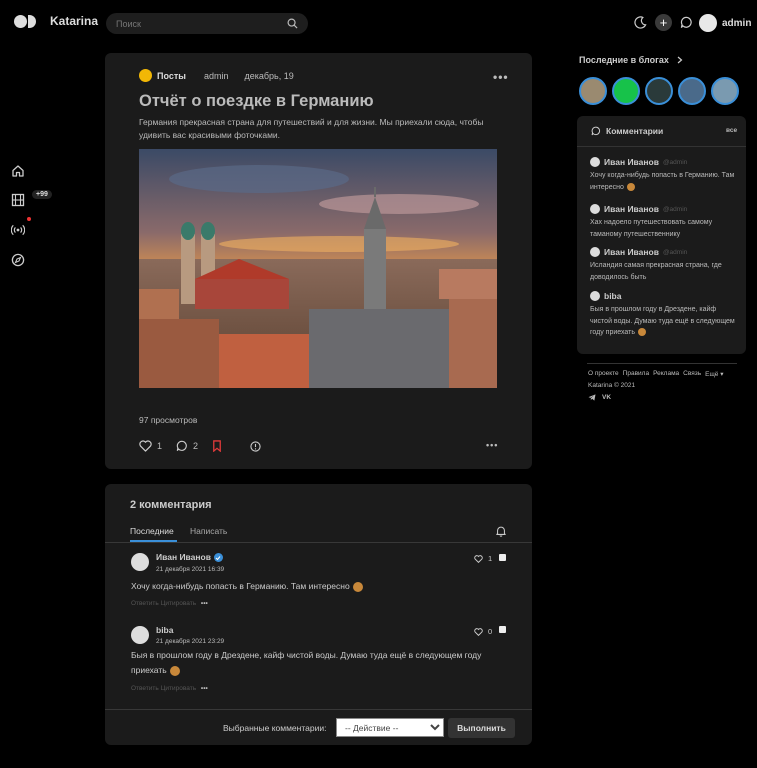 The image size is (757, 768). What do you see at coordinates (29, 219) in the screenshot?
I see `live-indicator` at bounding box center [29, 219].